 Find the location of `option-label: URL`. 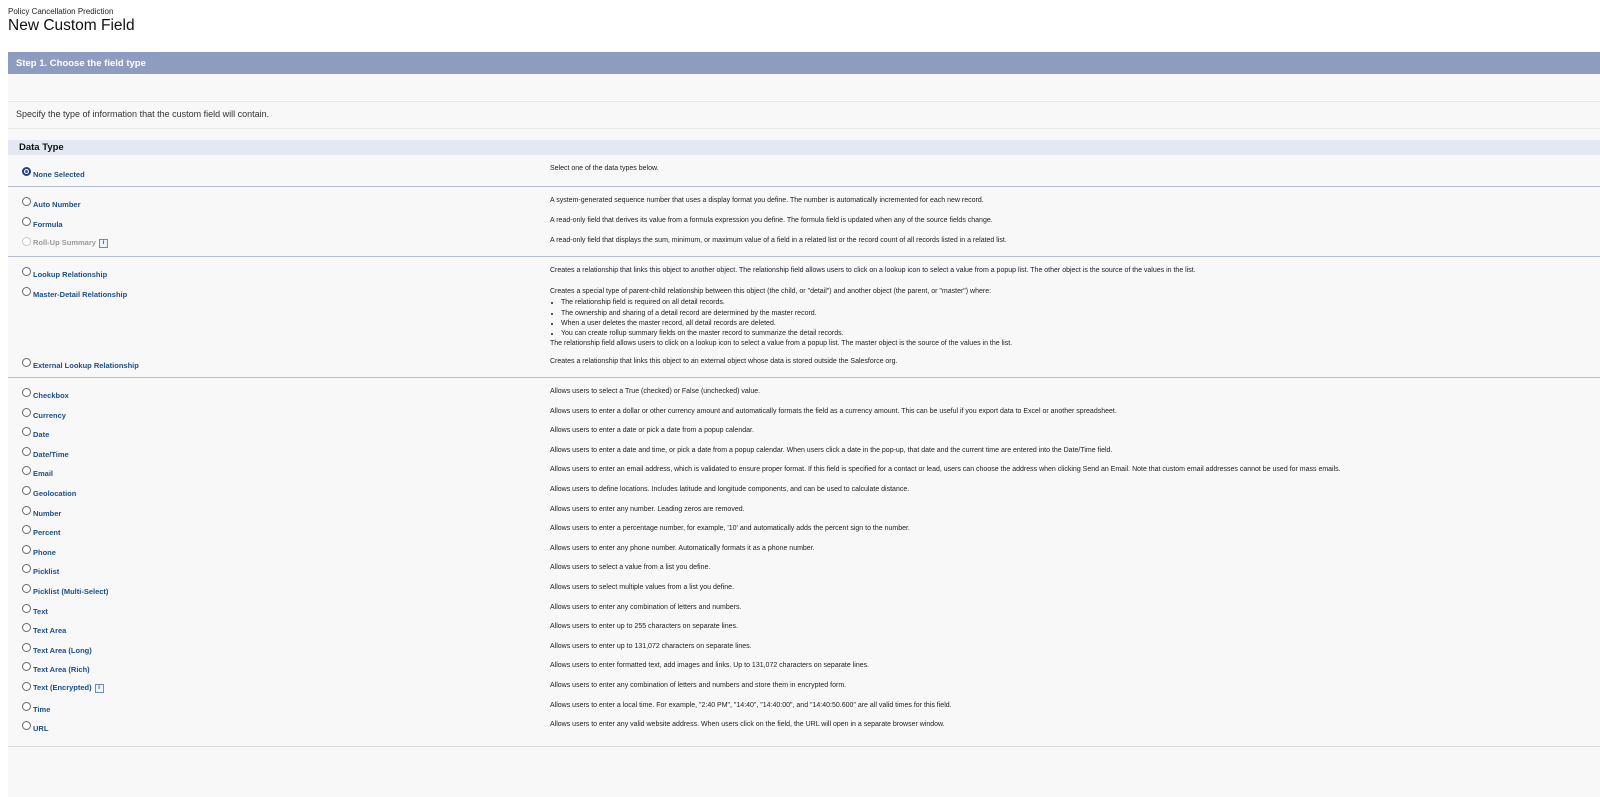

option-label: URL is located at coordinates (40, 728).